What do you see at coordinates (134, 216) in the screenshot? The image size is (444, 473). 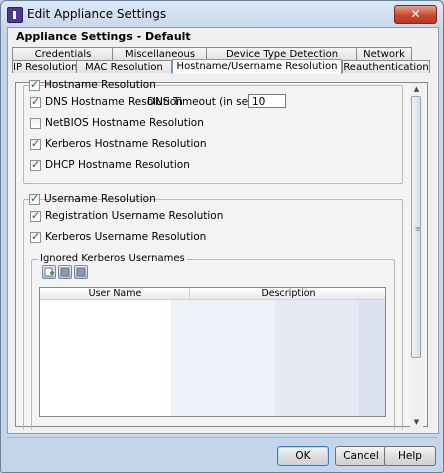 I see `registration-username-label: Registration Username Resolution` at bounding box center [134, 216].